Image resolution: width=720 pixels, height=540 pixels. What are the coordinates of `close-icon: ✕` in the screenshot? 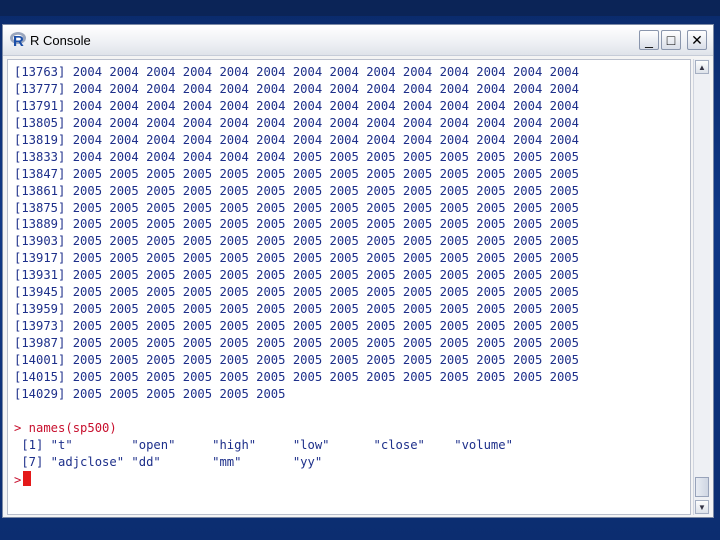 It's located at (697, 40).